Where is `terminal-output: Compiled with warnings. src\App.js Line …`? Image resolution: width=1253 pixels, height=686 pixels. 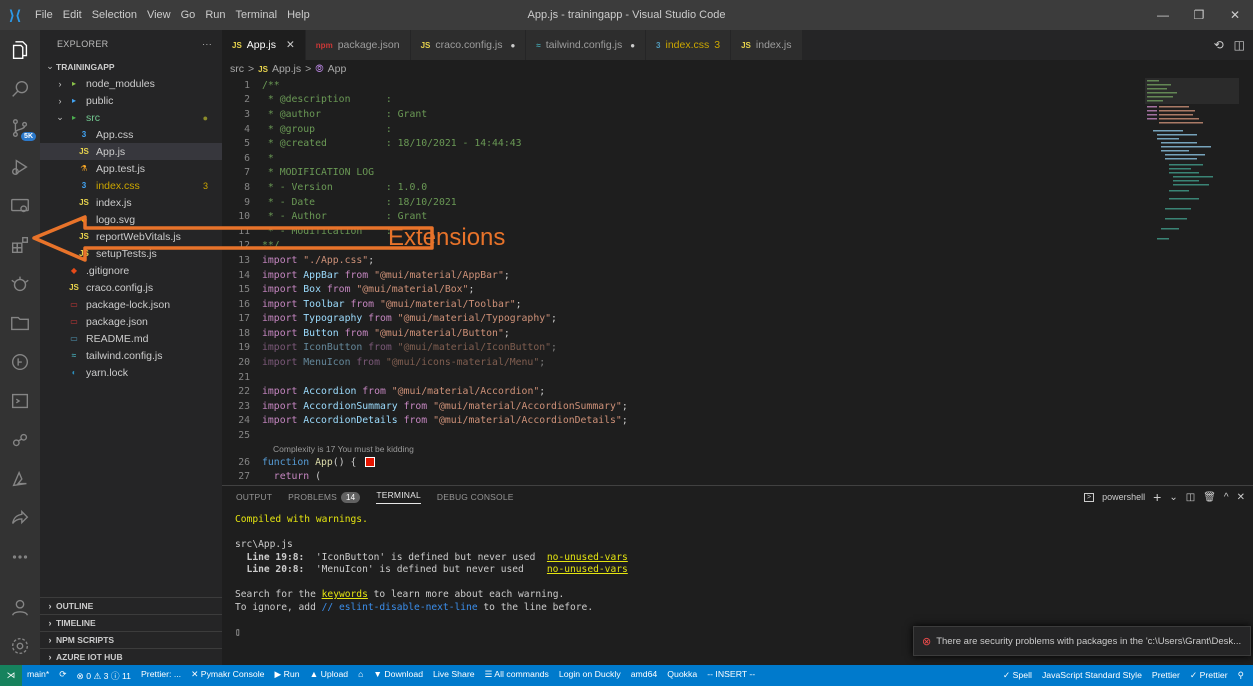
terminal-output: Compiled with warnings. src\App.js Line … is located at coordinates (431, 576).